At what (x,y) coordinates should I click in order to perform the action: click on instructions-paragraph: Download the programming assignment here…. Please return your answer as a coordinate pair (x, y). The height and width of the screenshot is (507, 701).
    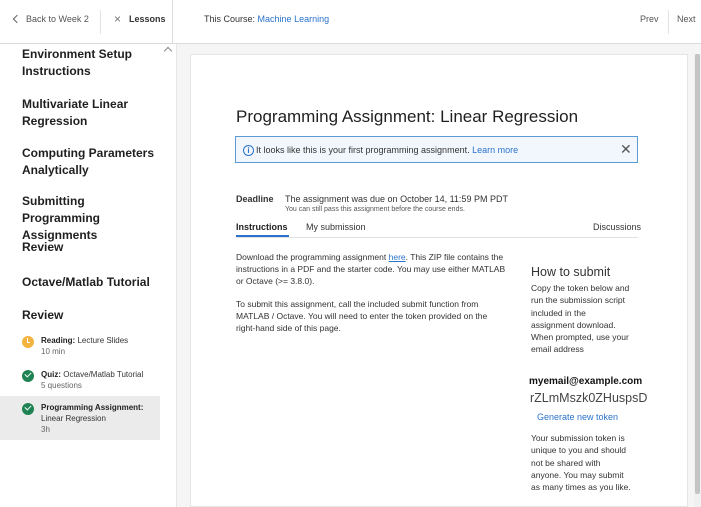
    Looking at the image, I should click on (371, 269).